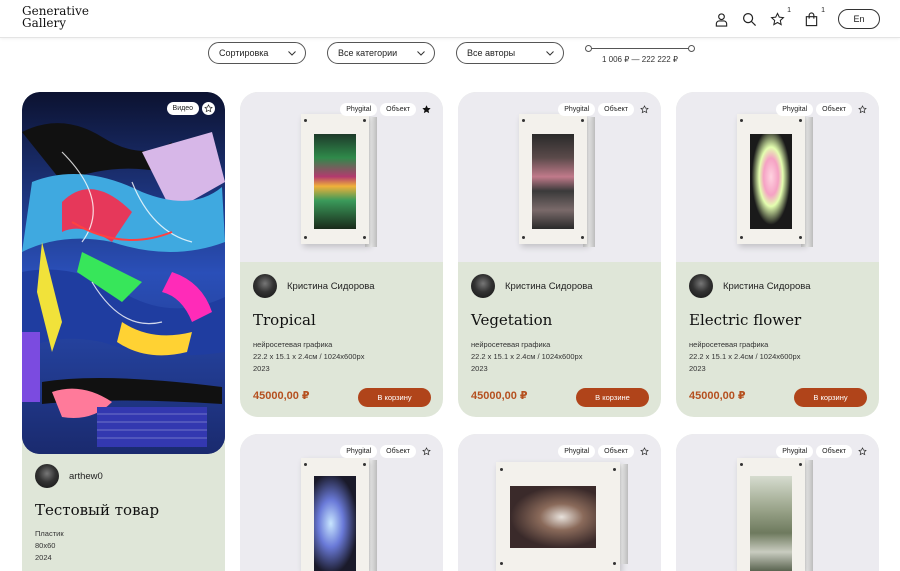 This screenshot has height=571, width=900. What do you see at coordinates (69, 476) in the screenshot?
I see `author-info: arthew0` at bounding box center [69, 476].